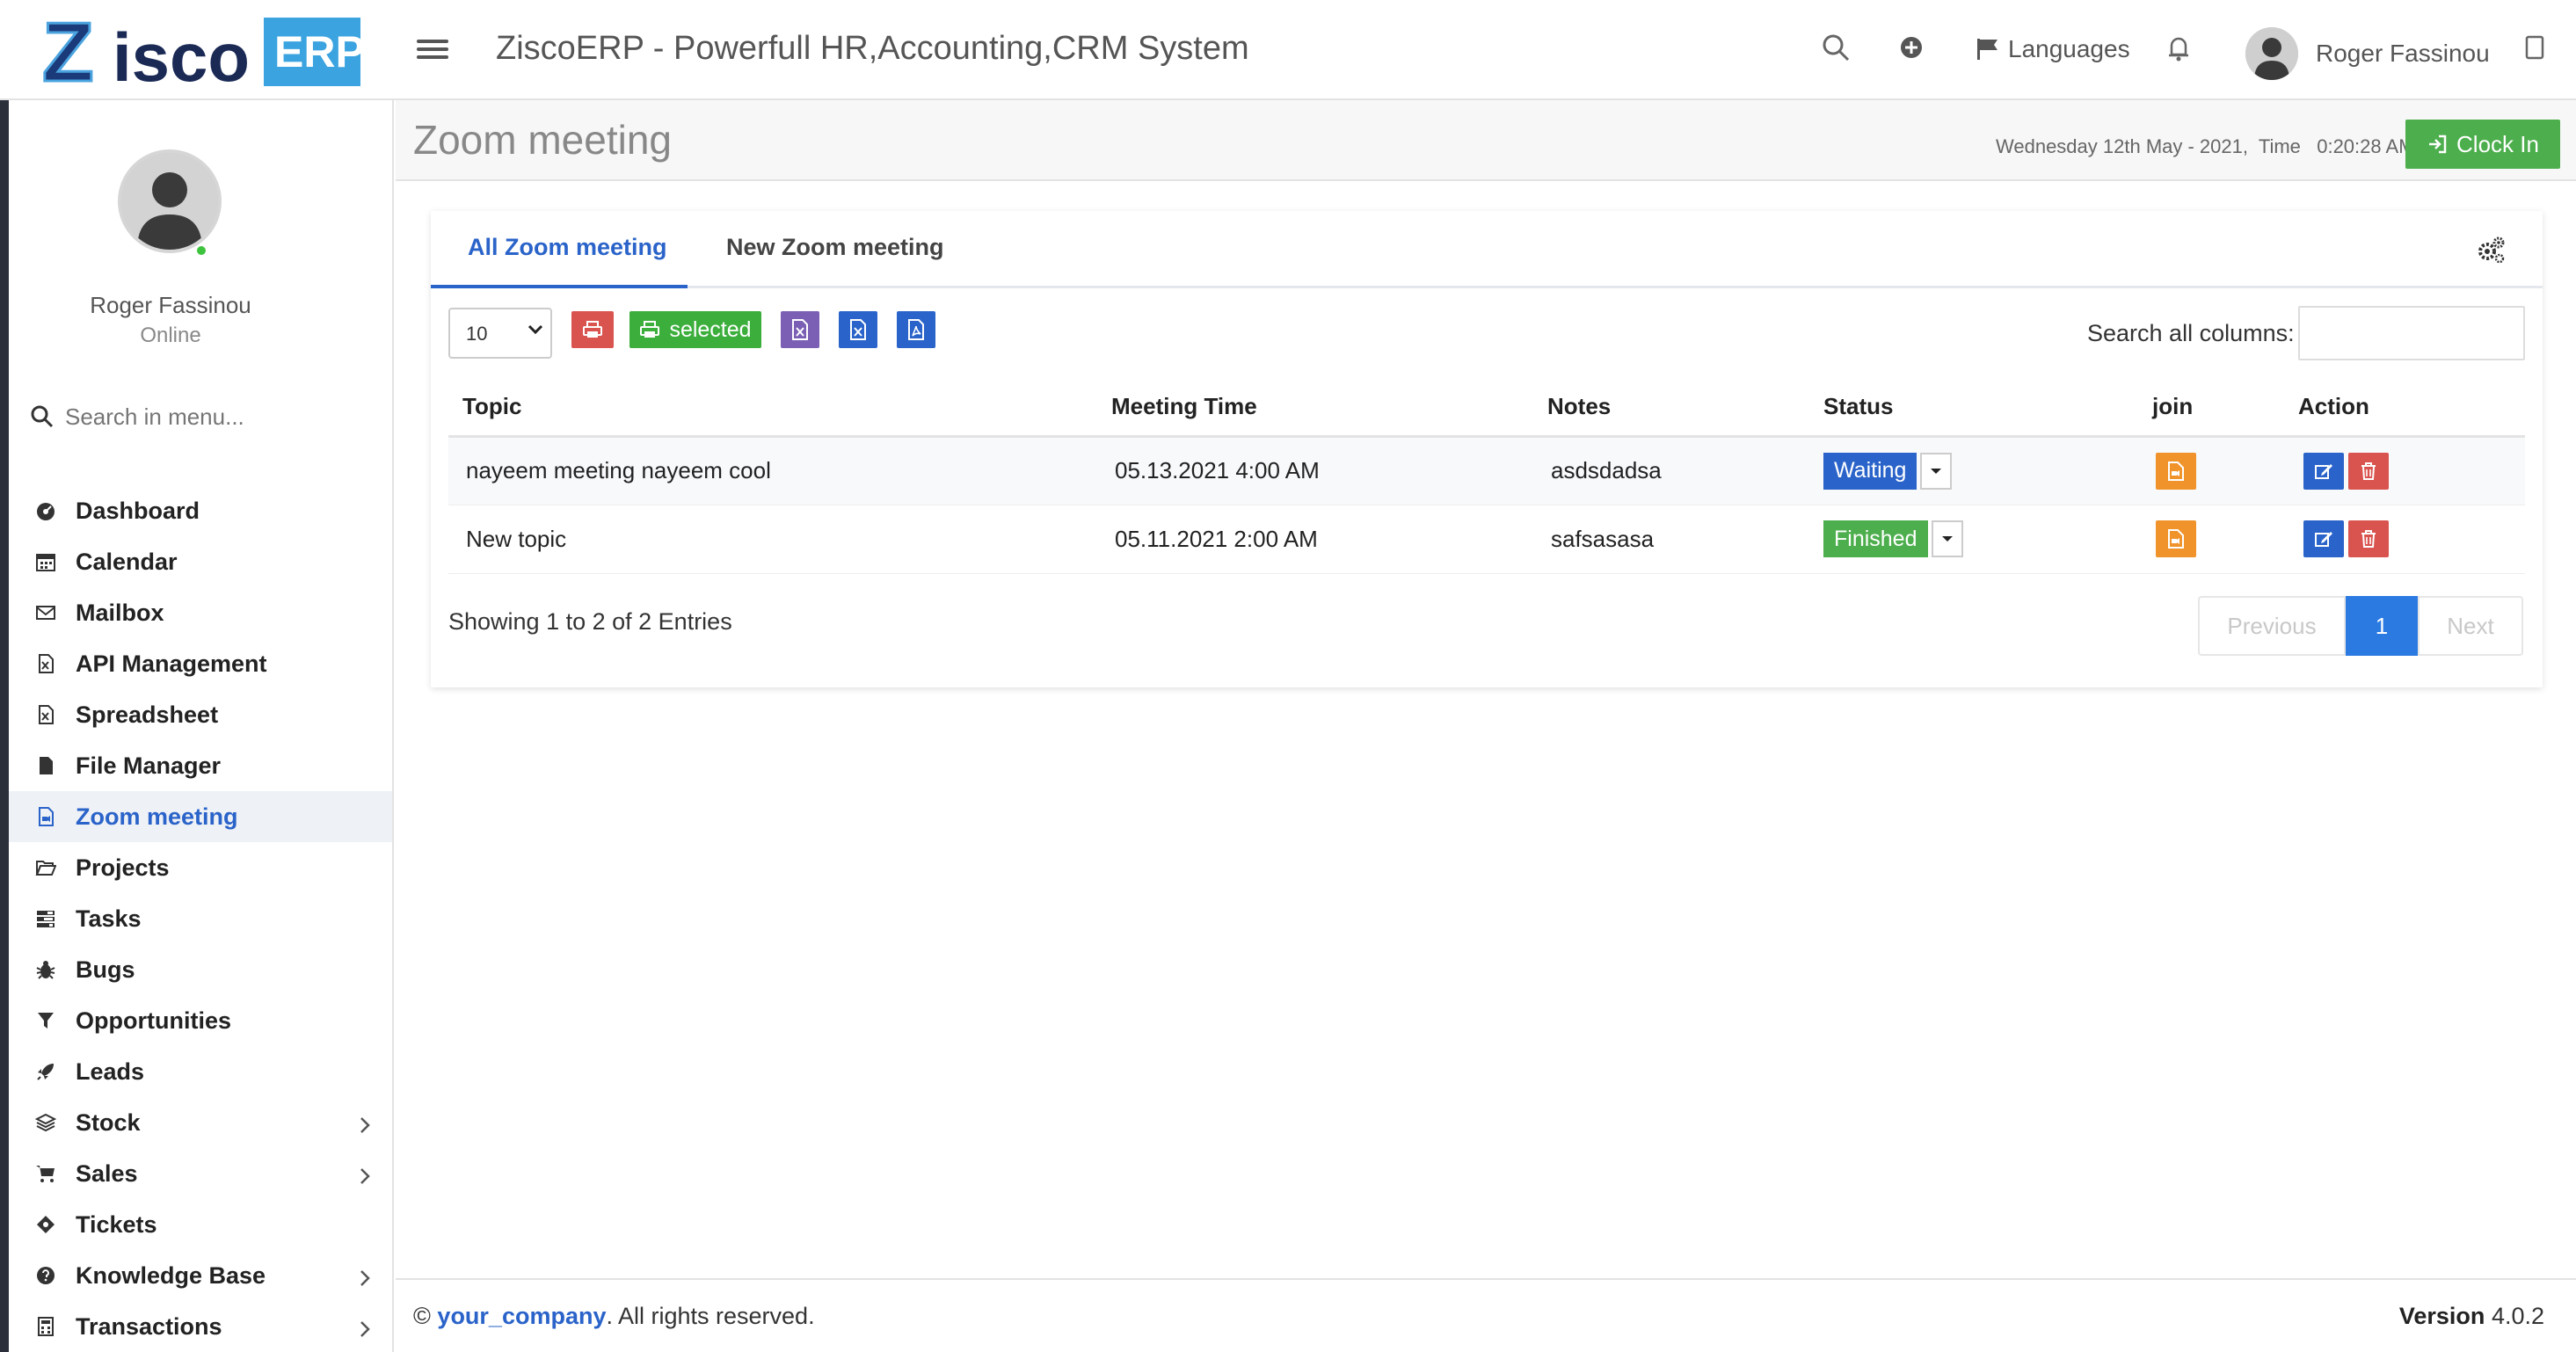 This screenshot has width=2576, height=1352. What do you see at coordinates (800, 329) in the screenshot?
I see `export-csv-button` at bounding box center [800, 329].